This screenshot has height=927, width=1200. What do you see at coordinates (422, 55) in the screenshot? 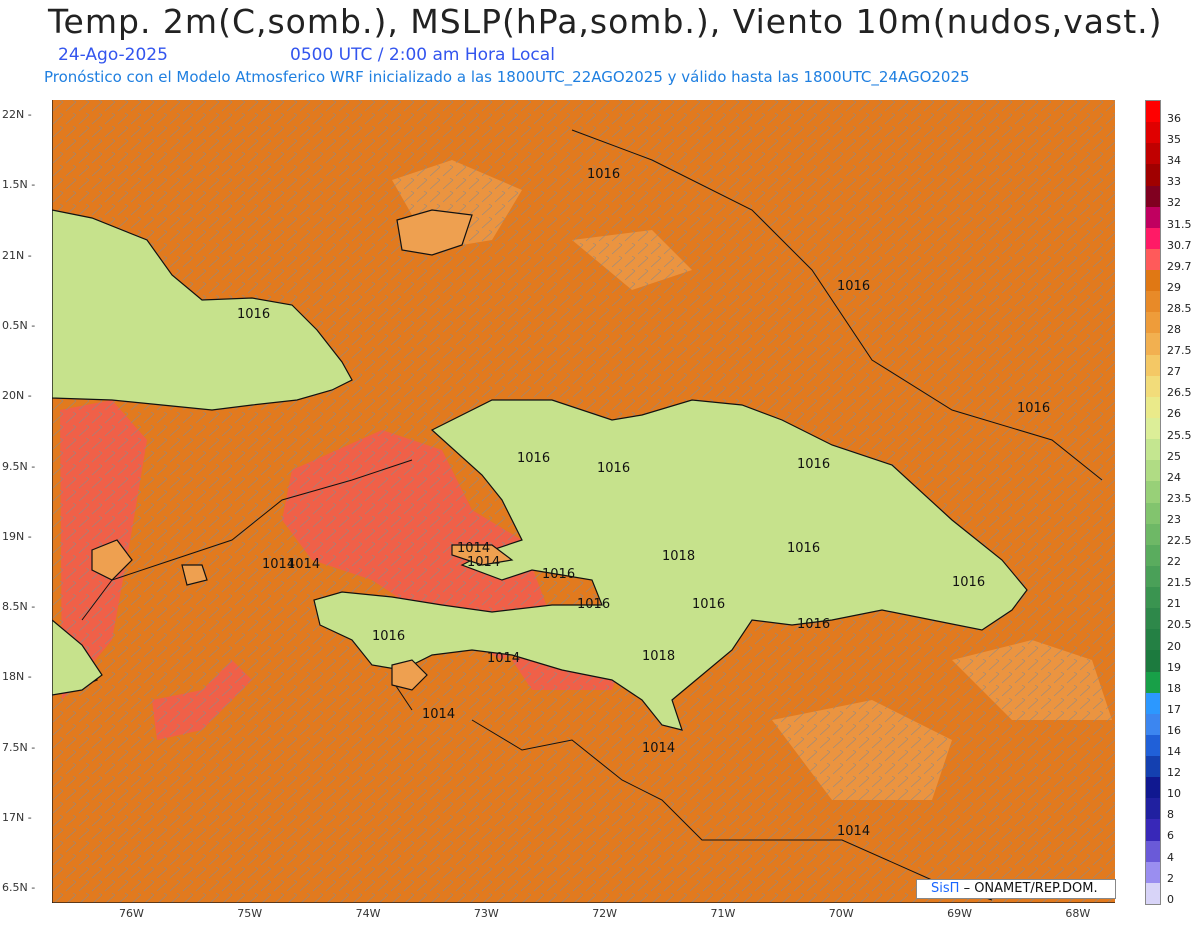
I see `forecast-time: 0500 UTC / 2:00 am Hora Local` at bounding box center [422, 55].